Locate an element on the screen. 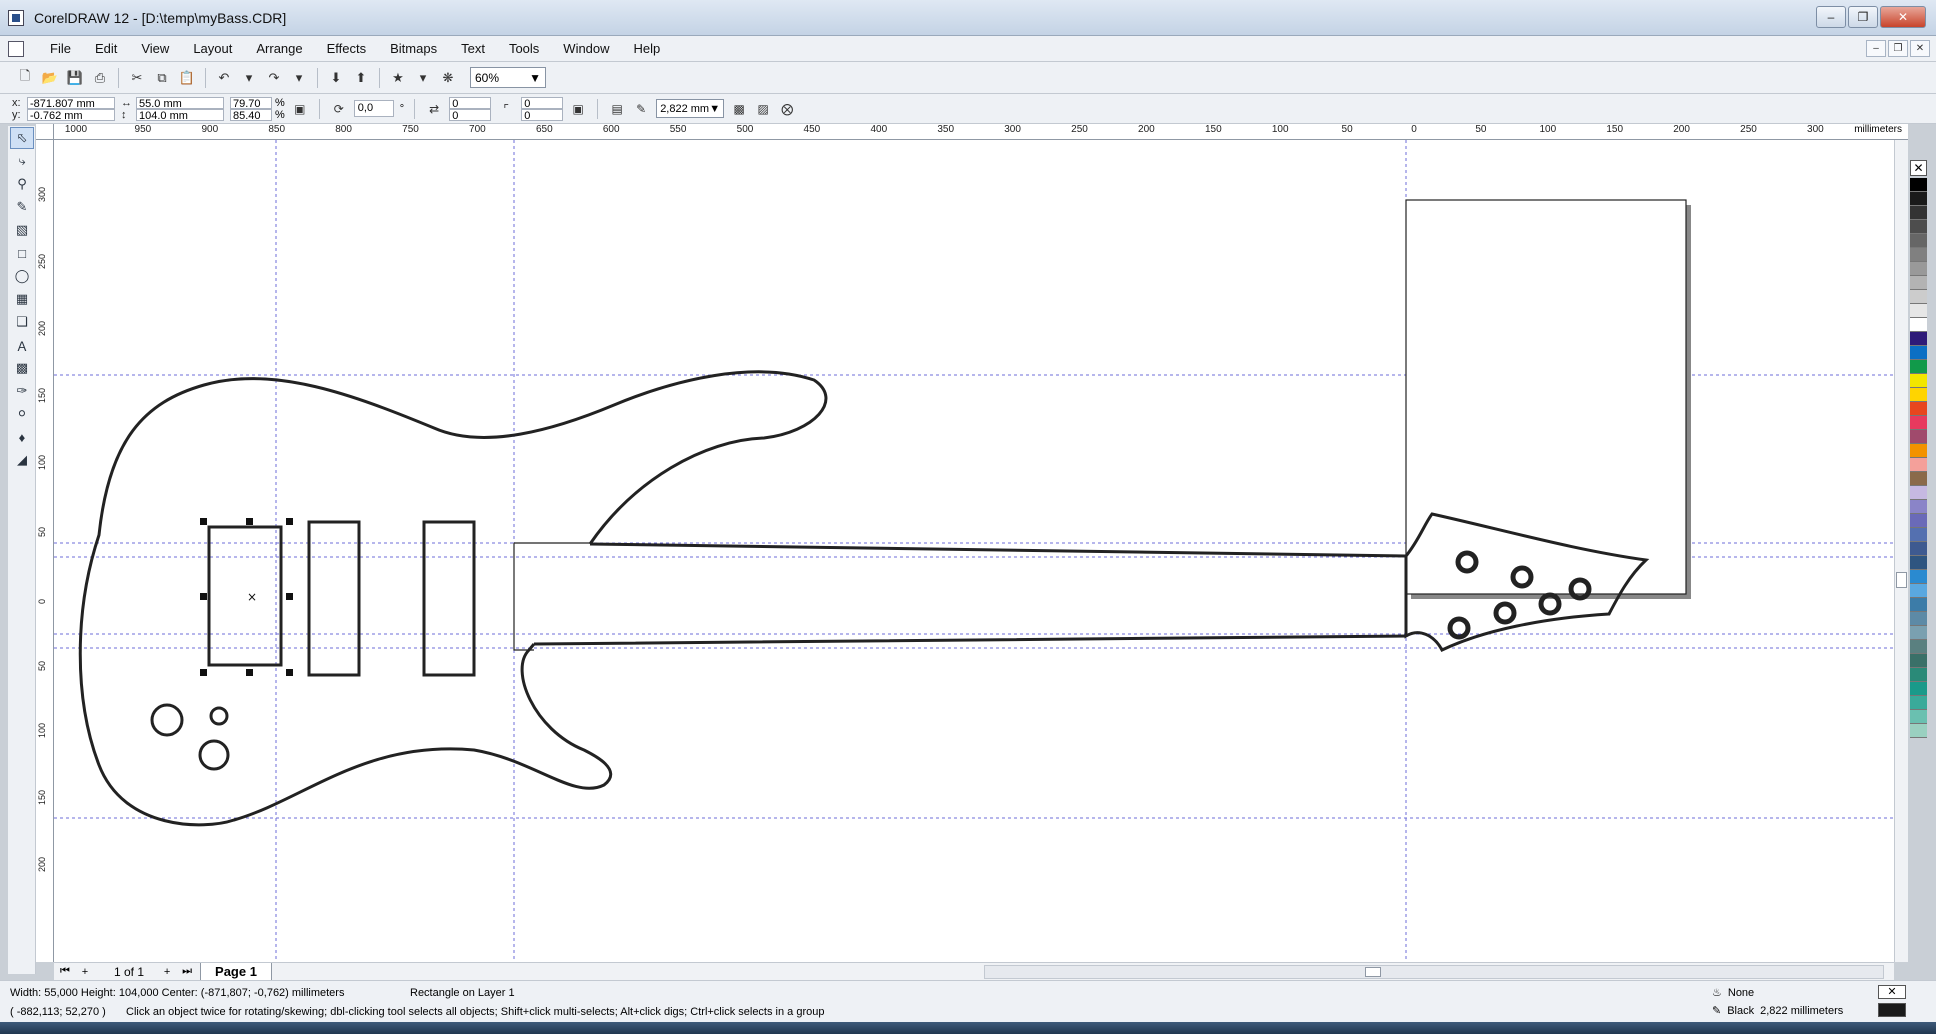 Image resolution: width=1936 pixels, height=1034 pixels. document-icon is located at coordinates (16, 48).